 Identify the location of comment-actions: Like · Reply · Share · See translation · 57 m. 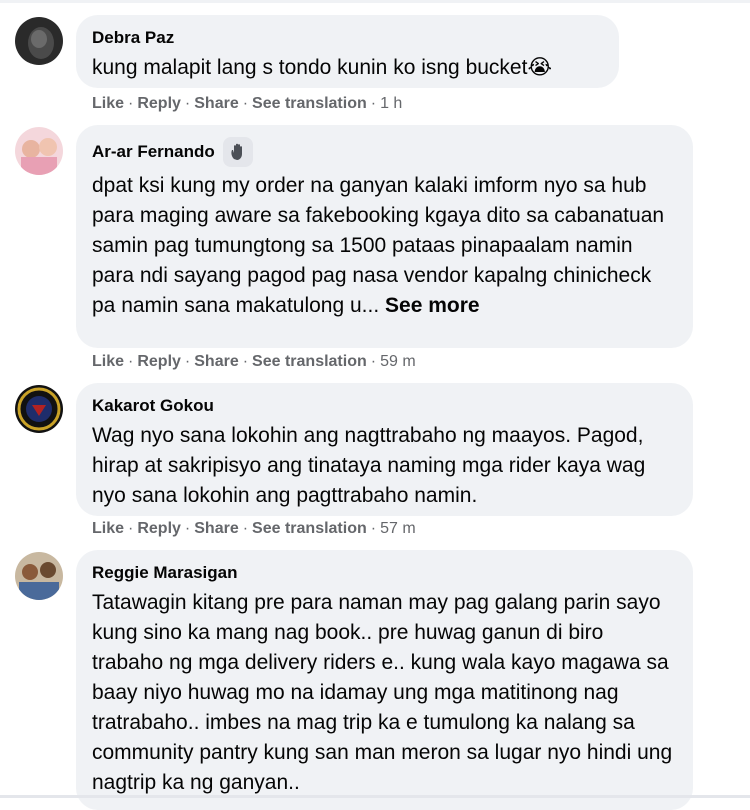
(254, 528).